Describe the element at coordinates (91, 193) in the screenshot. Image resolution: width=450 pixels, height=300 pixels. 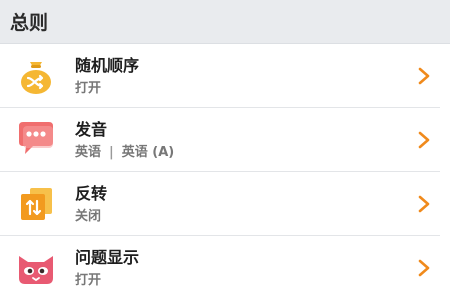
I see `row-title: 反转` at that location.